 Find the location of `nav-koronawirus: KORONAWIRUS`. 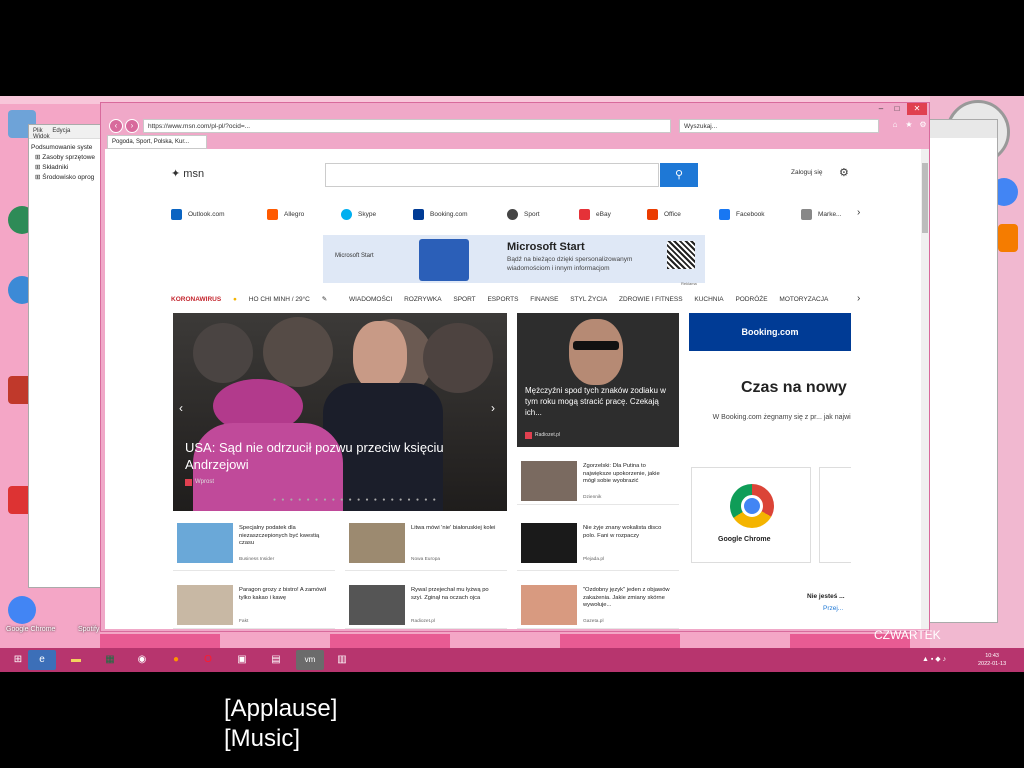

nav-koronawirus: KORONAWIRUS is located at coordinates (196, 299).